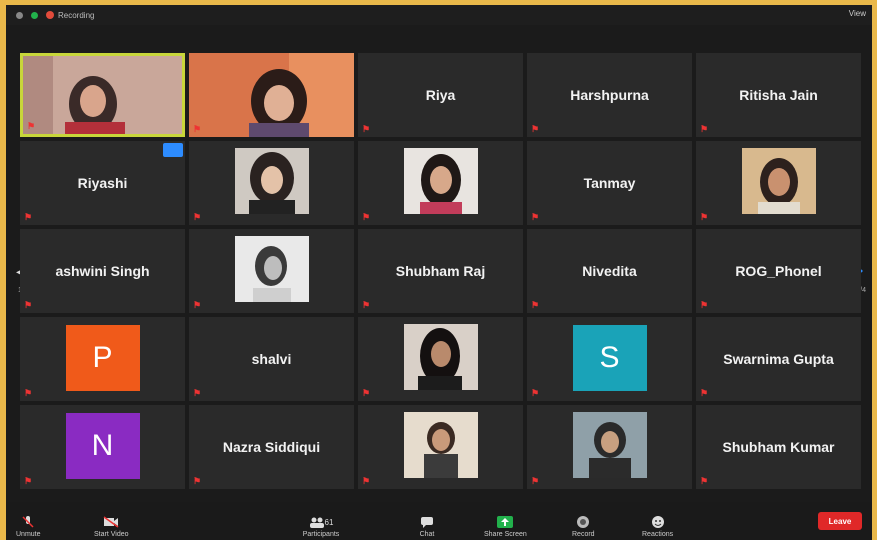  Describe the element at coordinates (111, 534) in the screenshot. I see `start-video-label: Start Video` at that location.